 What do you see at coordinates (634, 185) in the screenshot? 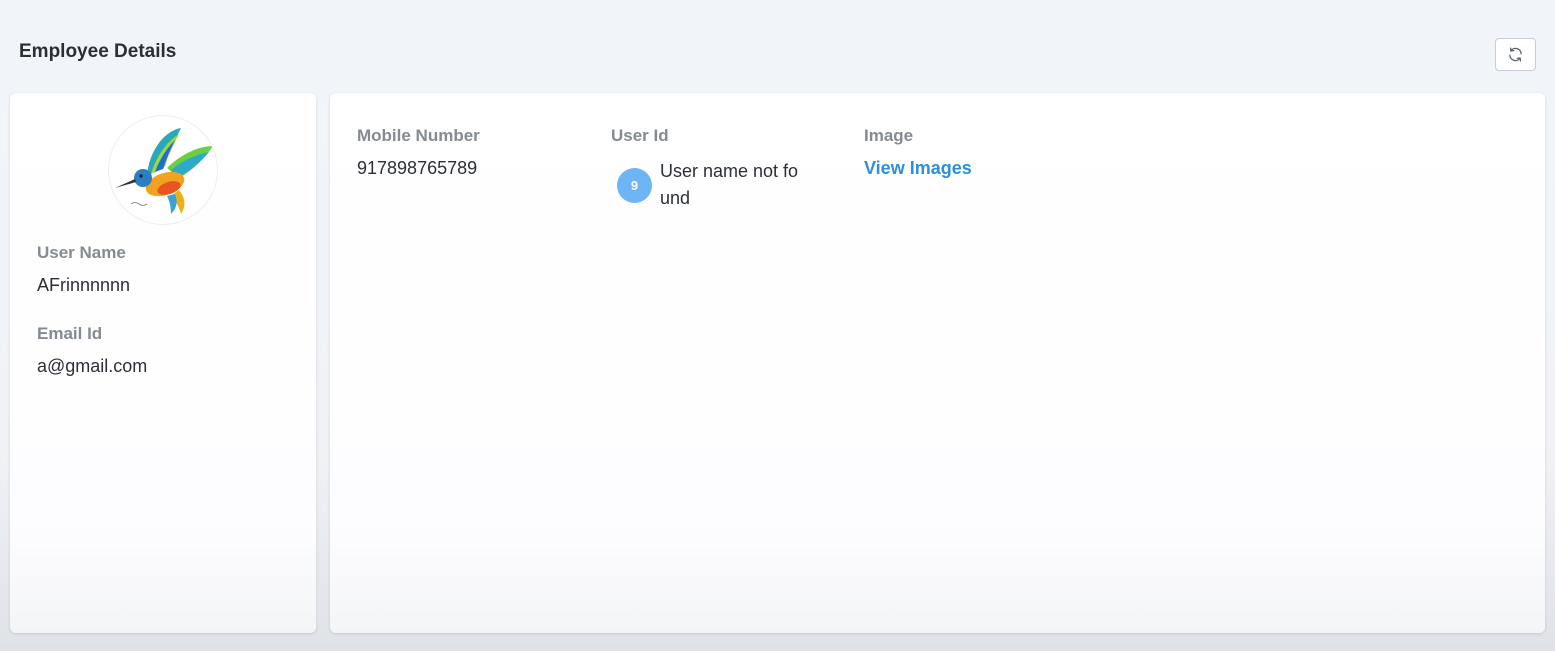
I see `user-id-badge: 9` at bounding box center [634, 185].